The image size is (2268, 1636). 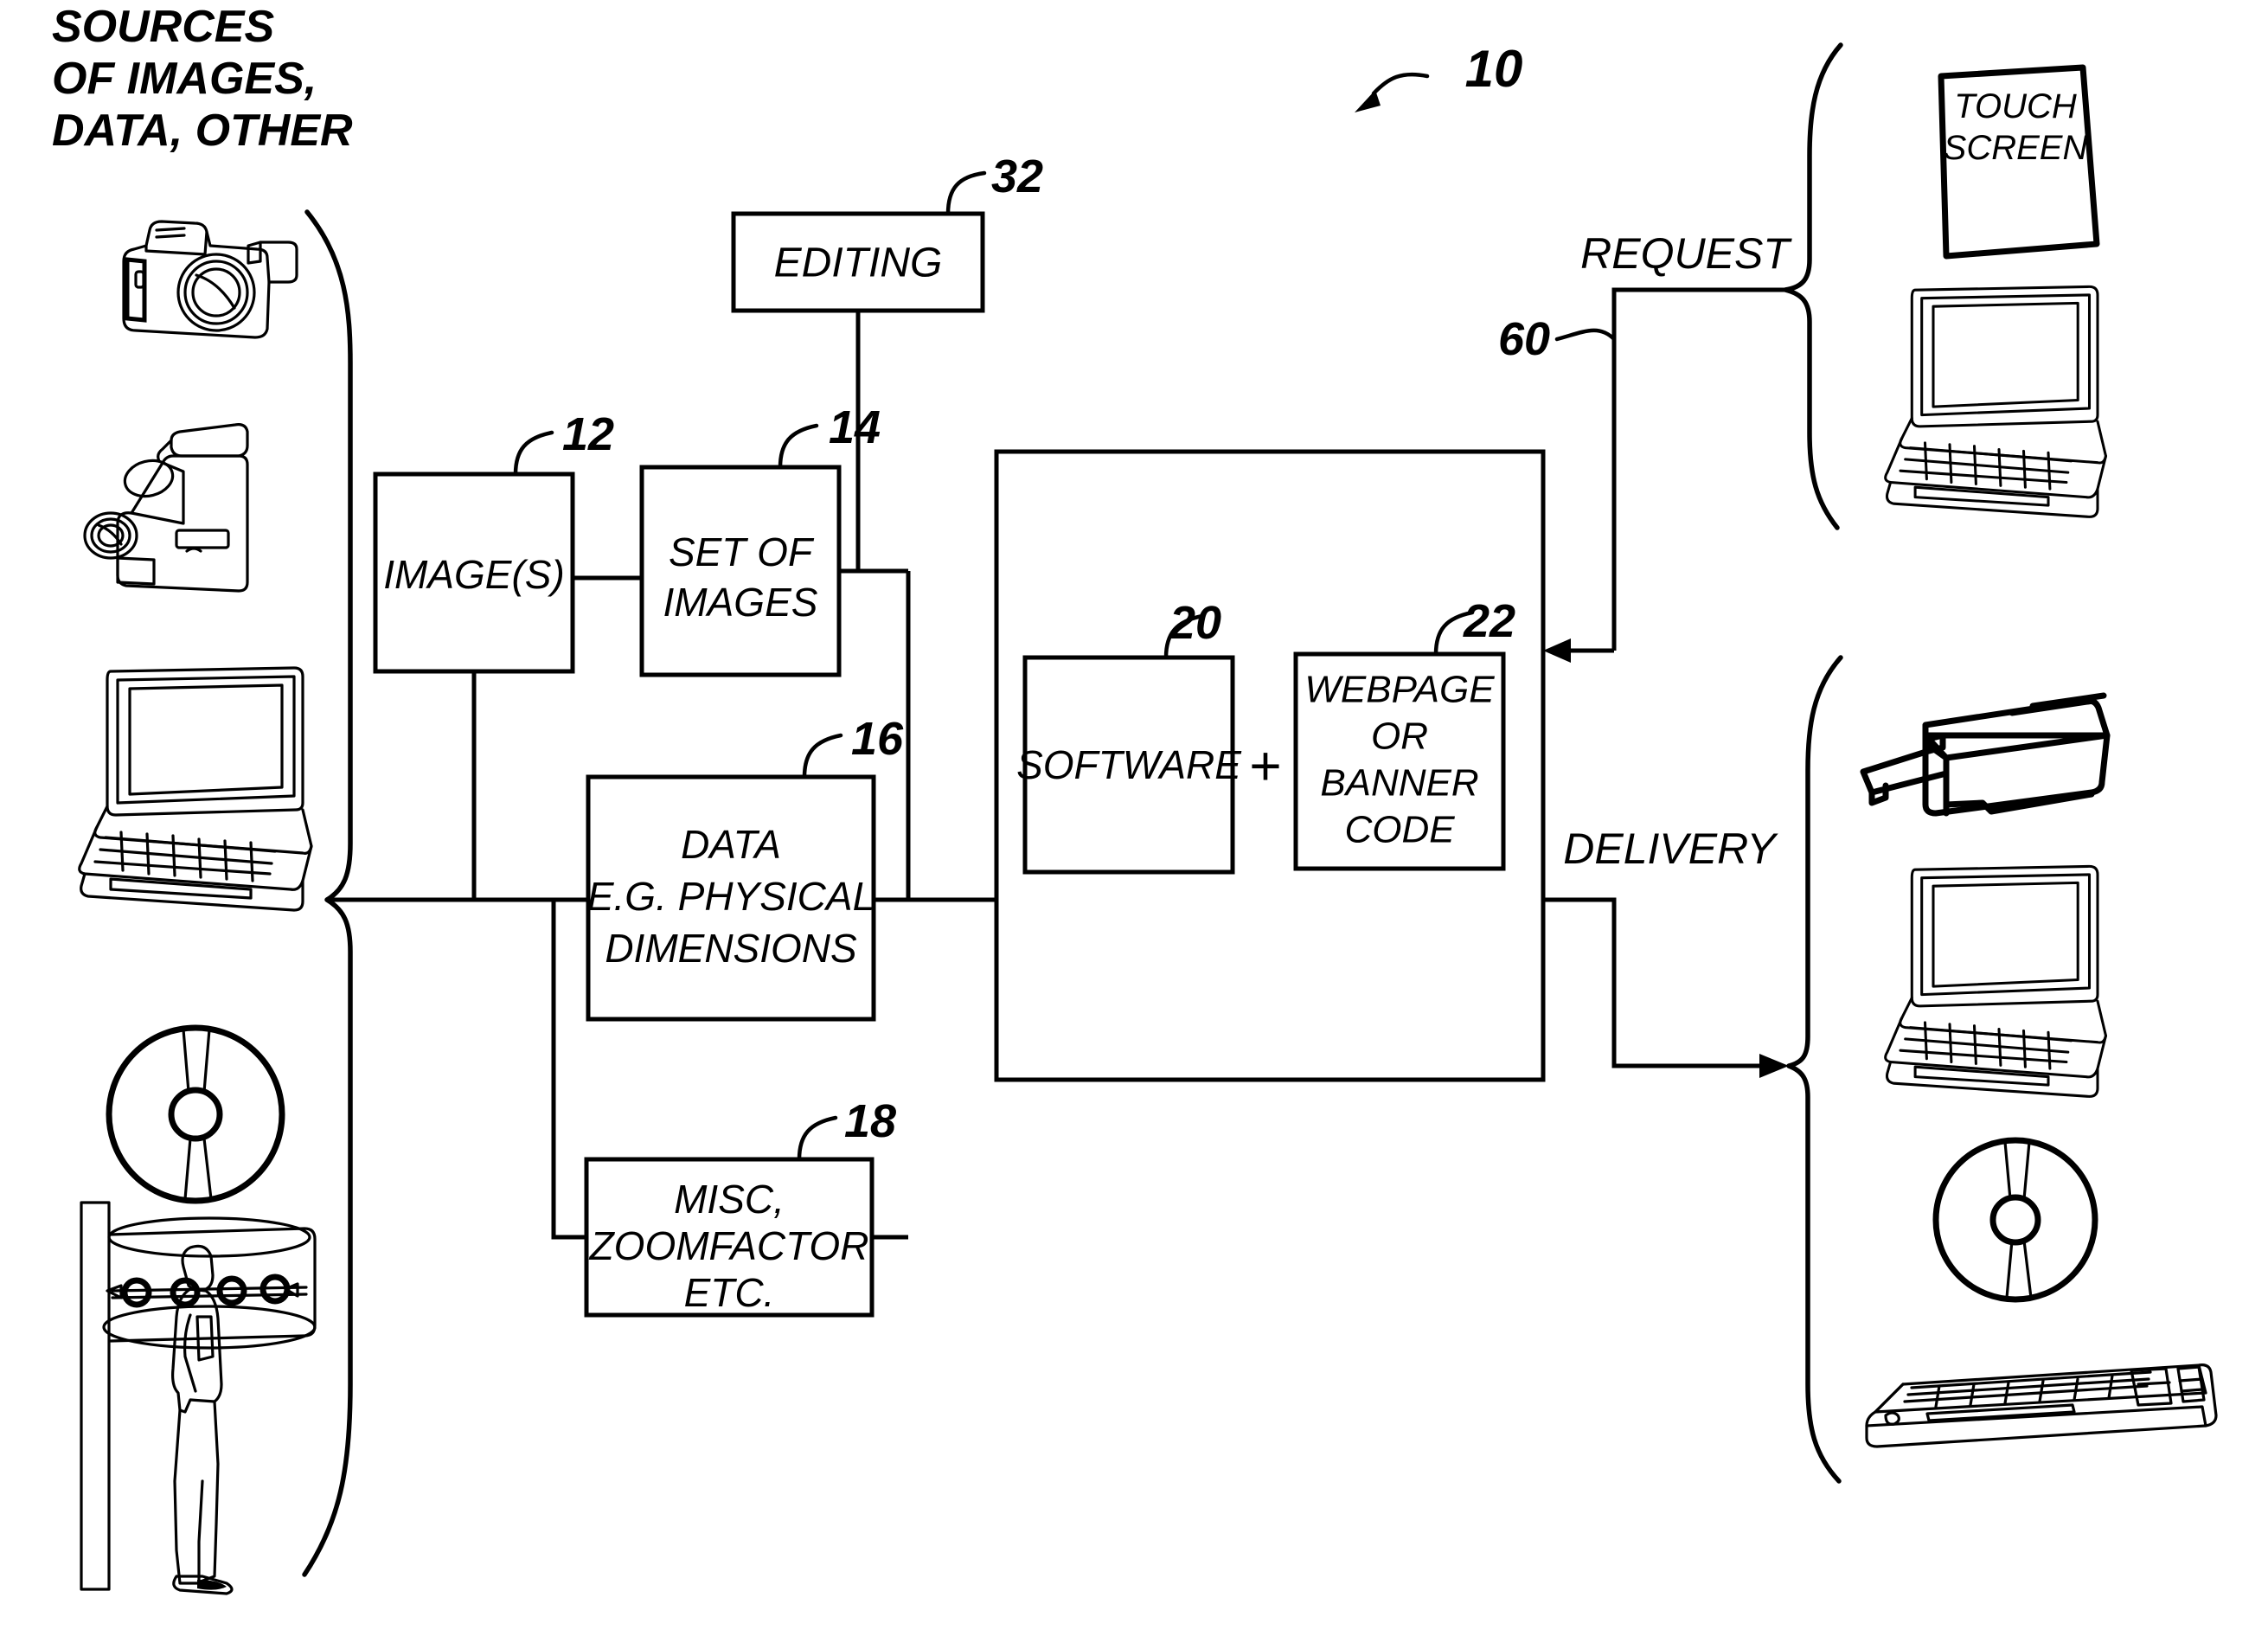 I want to click on sources-title-line-3: DATA, OTHER, so click(x=202, y=131).